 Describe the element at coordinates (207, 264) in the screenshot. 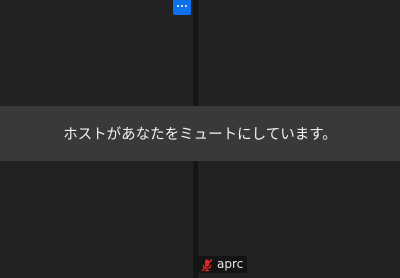

I see `mic-muted-icon` at that location.